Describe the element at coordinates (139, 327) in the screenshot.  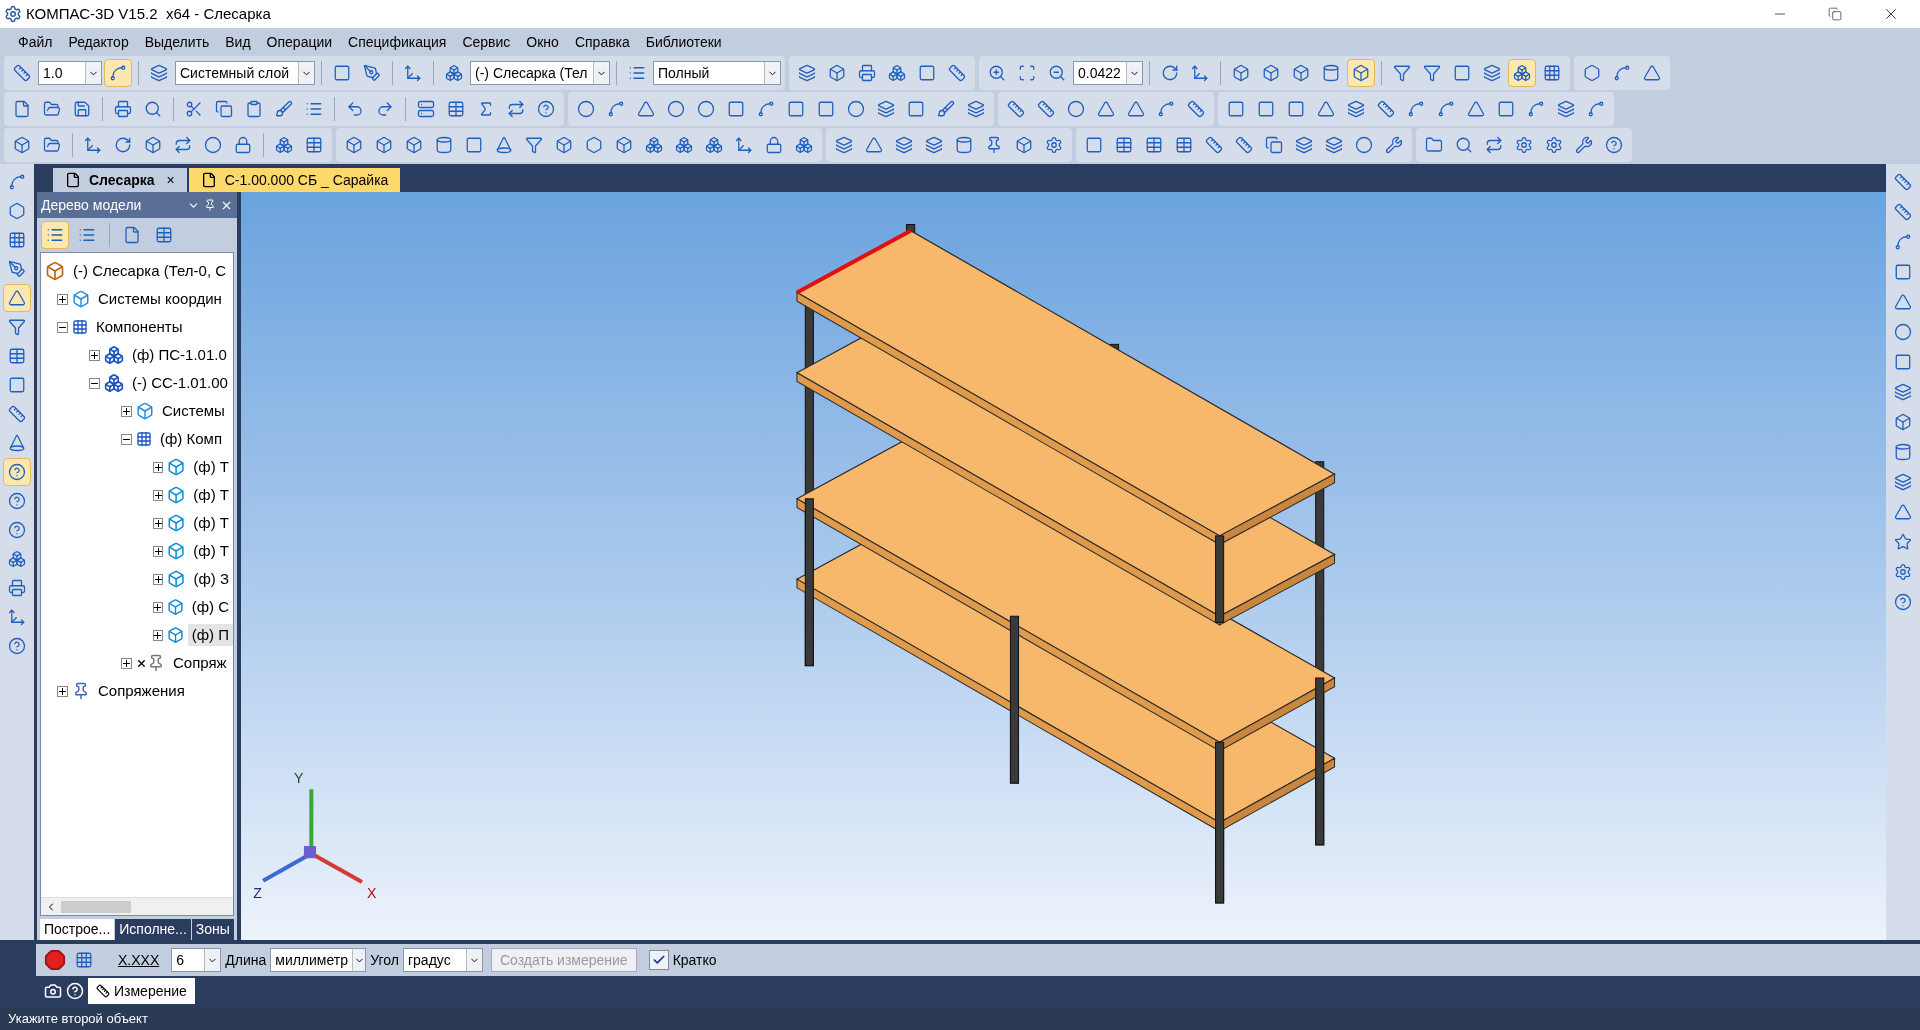
I see `tree-item: Компоненты` at that location.